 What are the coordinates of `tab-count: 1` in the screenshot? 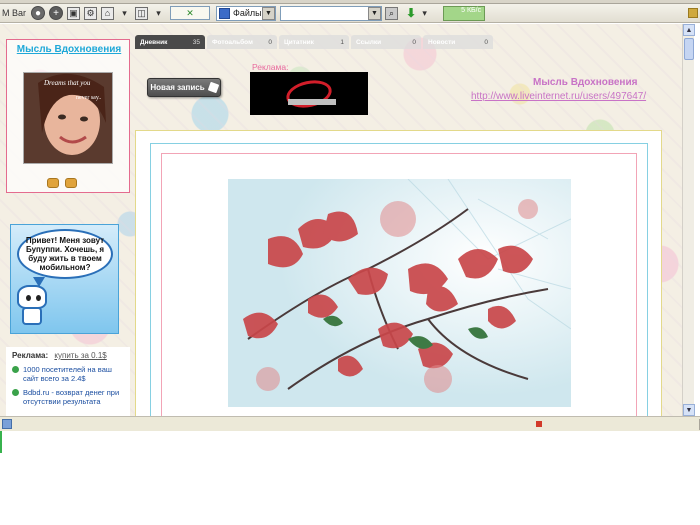 It's located at (342, 42).